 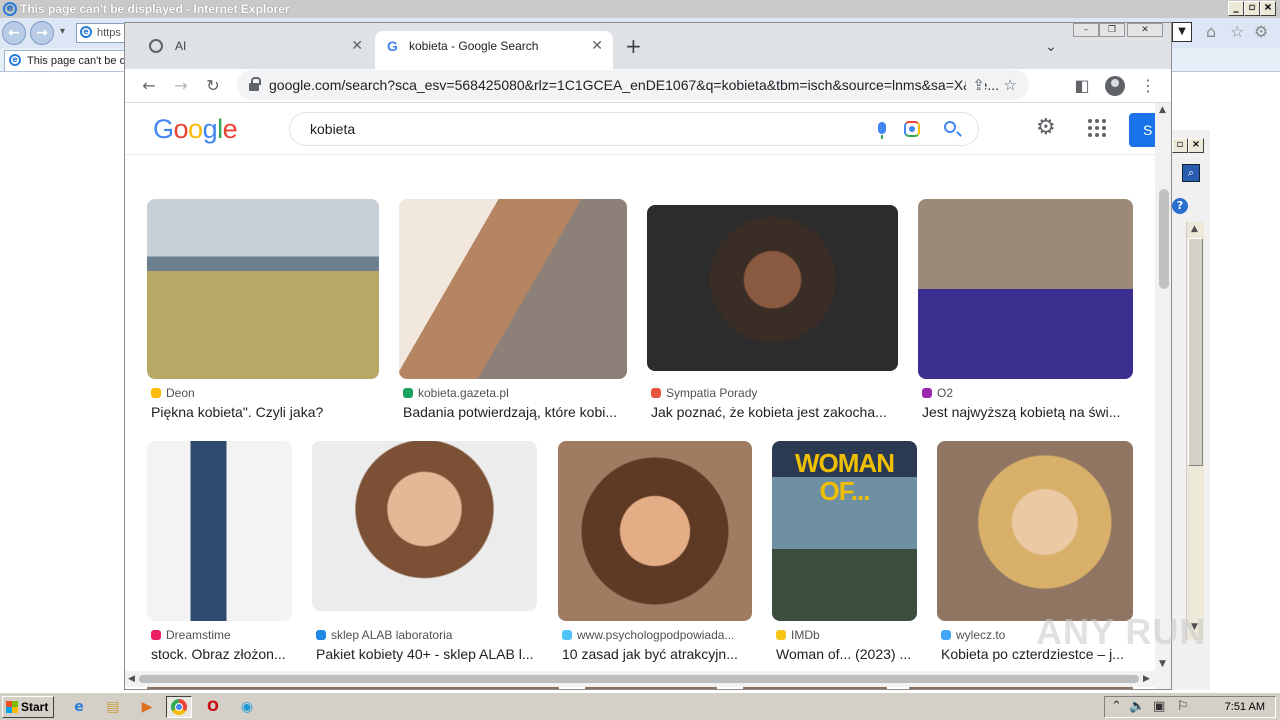 What do you see at coordinates (1142, 130) in the screenshot?
I see `sign-in-button: S` at bounding box center [1142, 130].